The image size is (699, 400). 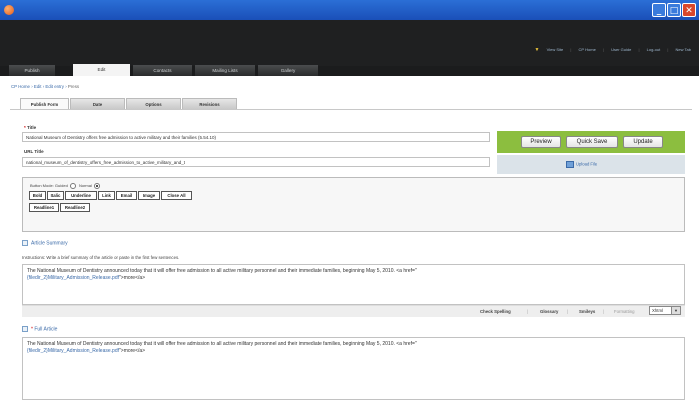 I want to click on tab-contacts: Contacts, so click(x=162, y=70).